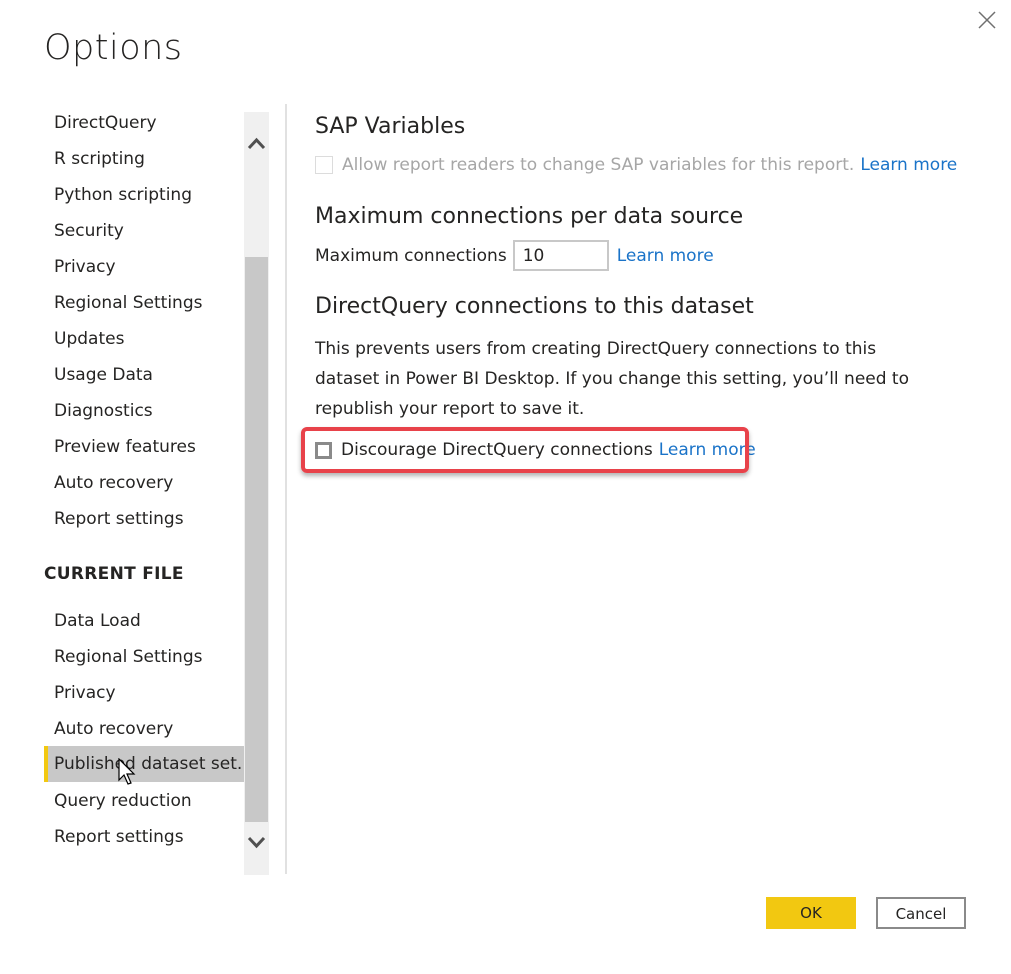 The height and width of the screenshot is (974, 1011). I want to click on sidebar-item-diagnostics: Diagnostics, so click(144, 411).